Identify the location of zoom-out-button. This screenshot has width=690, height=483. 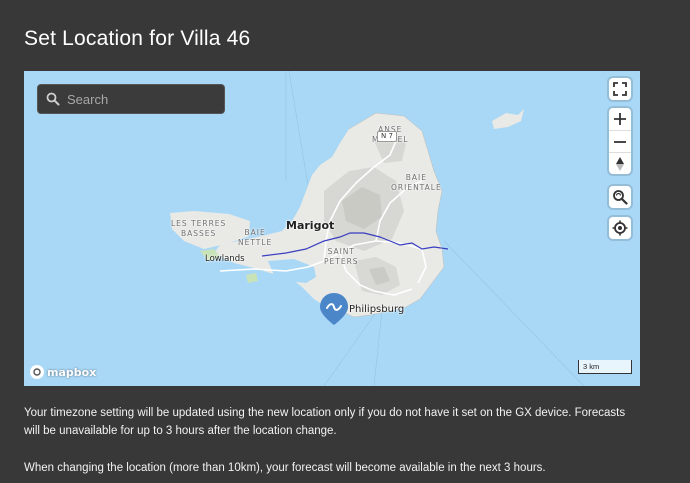
(620, 141).